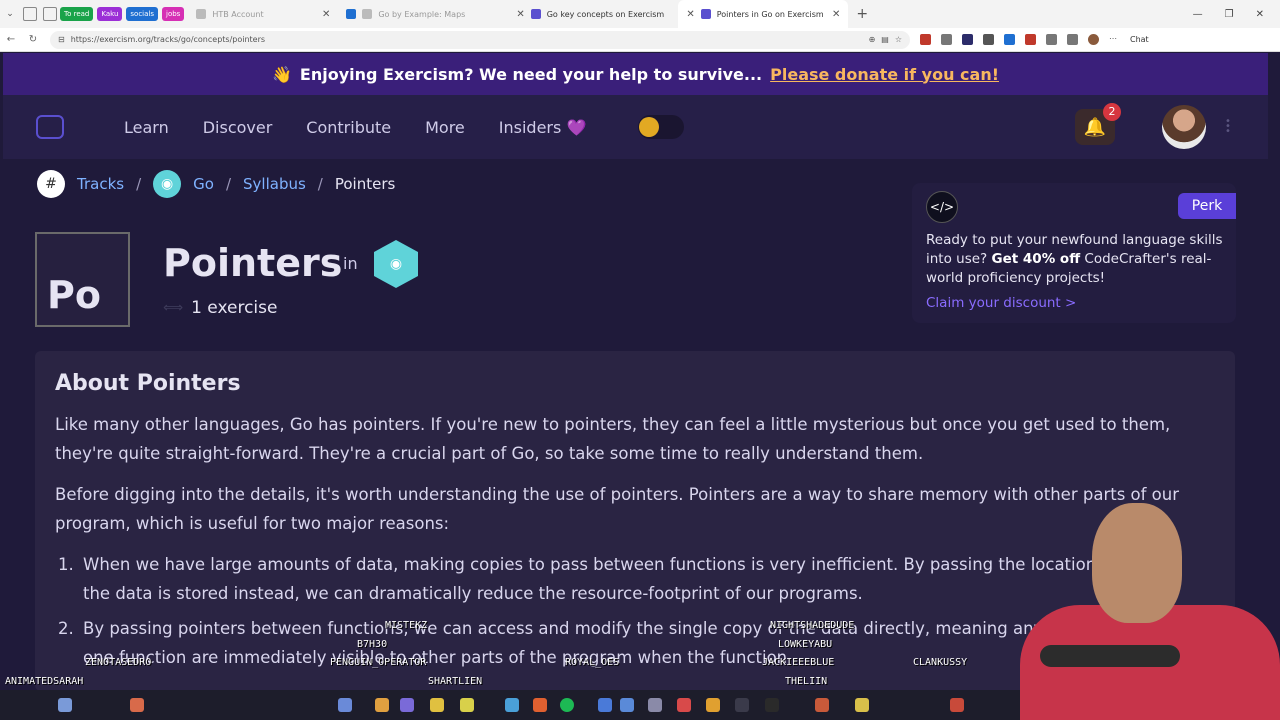 This screenshot has height=720, width=1280. I want to click on notifications-button: 🔔 2, so click(1098, 124).